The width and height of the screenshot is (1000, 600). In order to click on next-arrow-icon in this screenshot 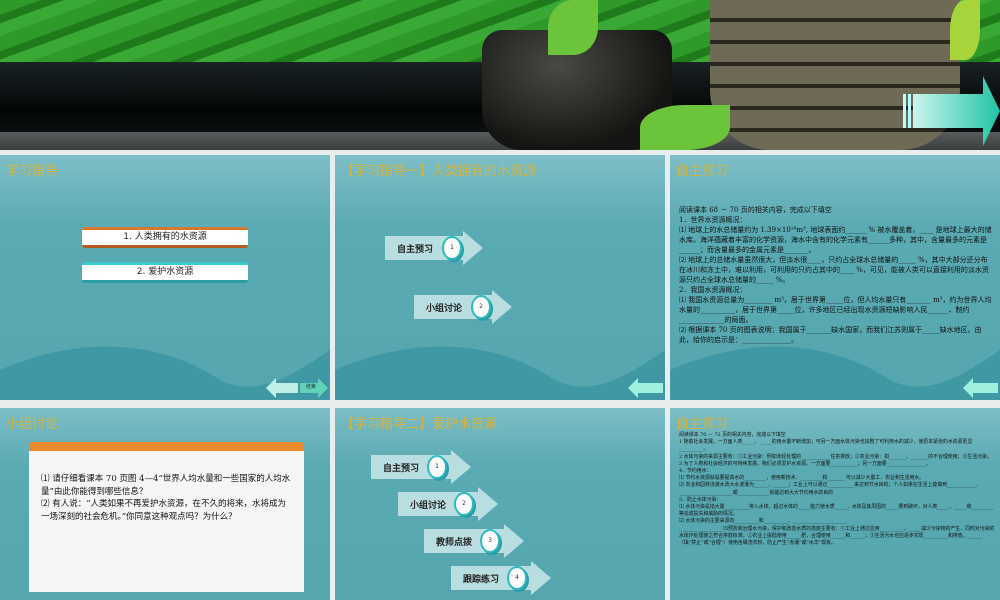, I will do `click(951, 111)`.